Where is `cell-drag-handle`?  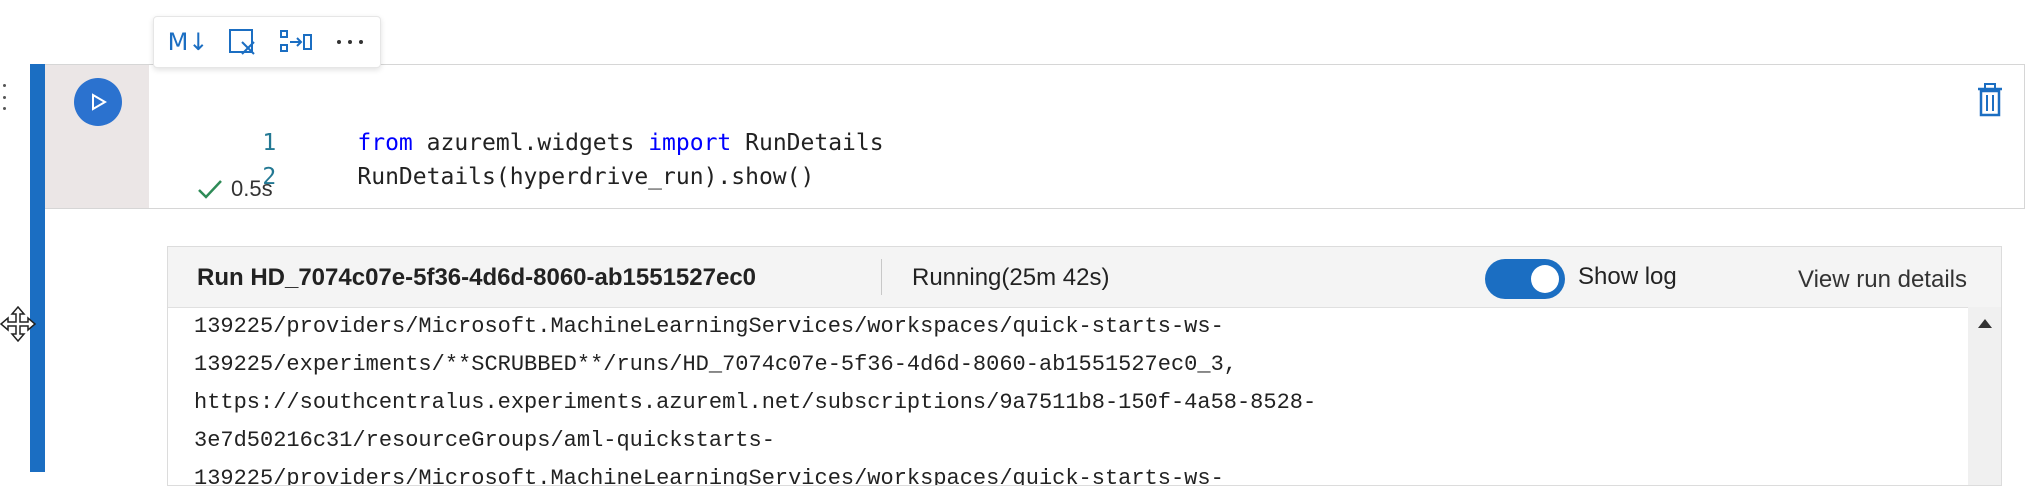 cell-drag-handle is located at coordinates (4, 97).